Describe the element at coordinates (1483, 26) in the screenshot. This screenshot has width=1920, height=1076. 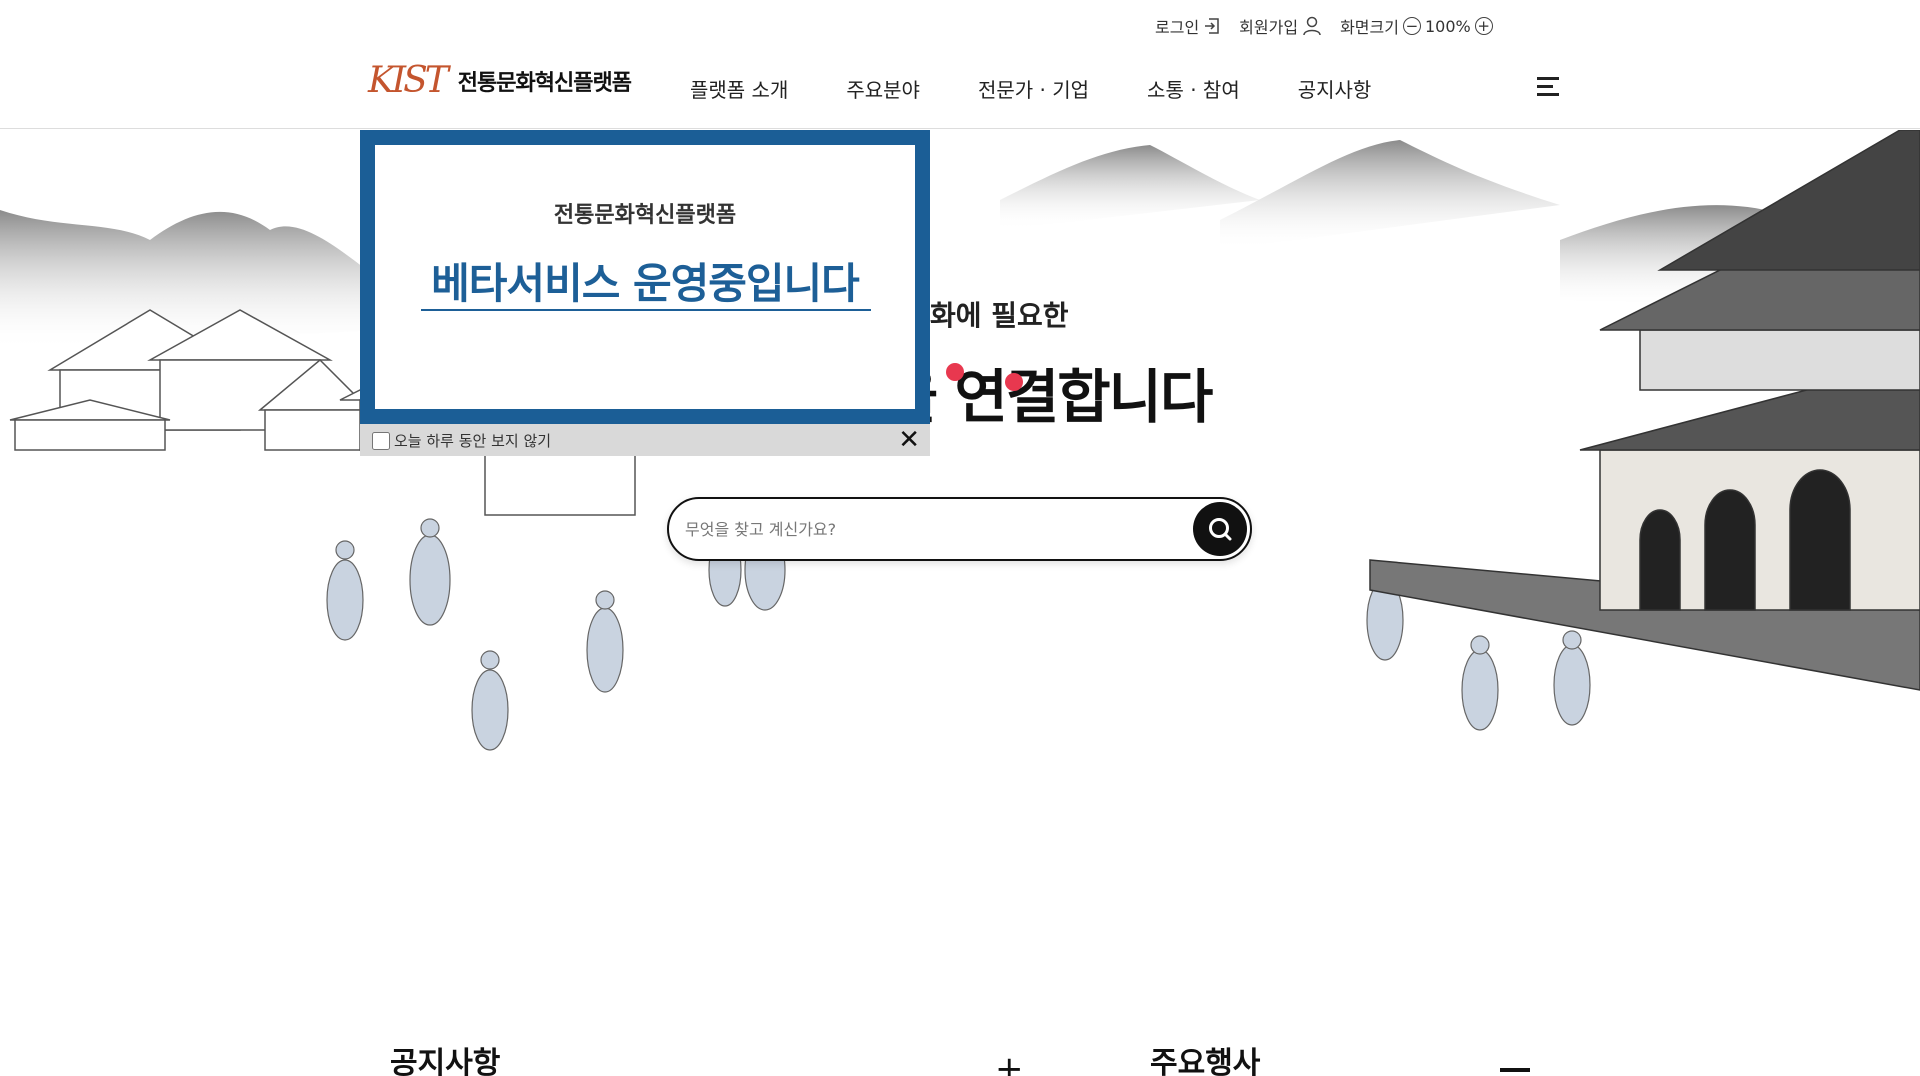
I see `zoom-in-button: +` at that location.